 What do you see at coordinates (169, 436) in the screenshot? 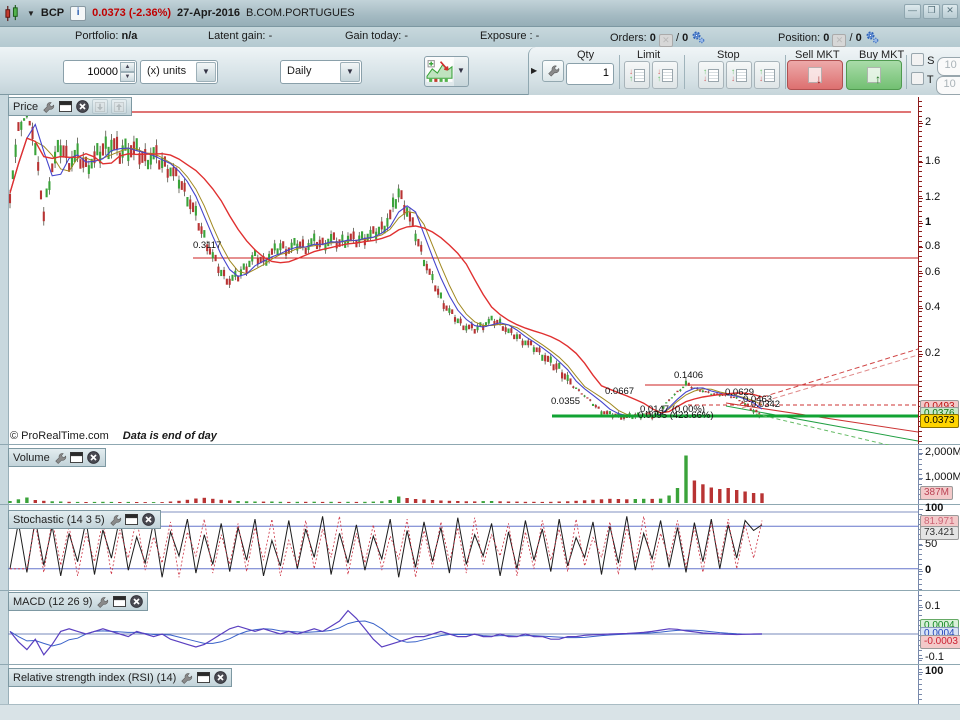
I see `data-note: Data is end of day` at bounding box center [169, 436].